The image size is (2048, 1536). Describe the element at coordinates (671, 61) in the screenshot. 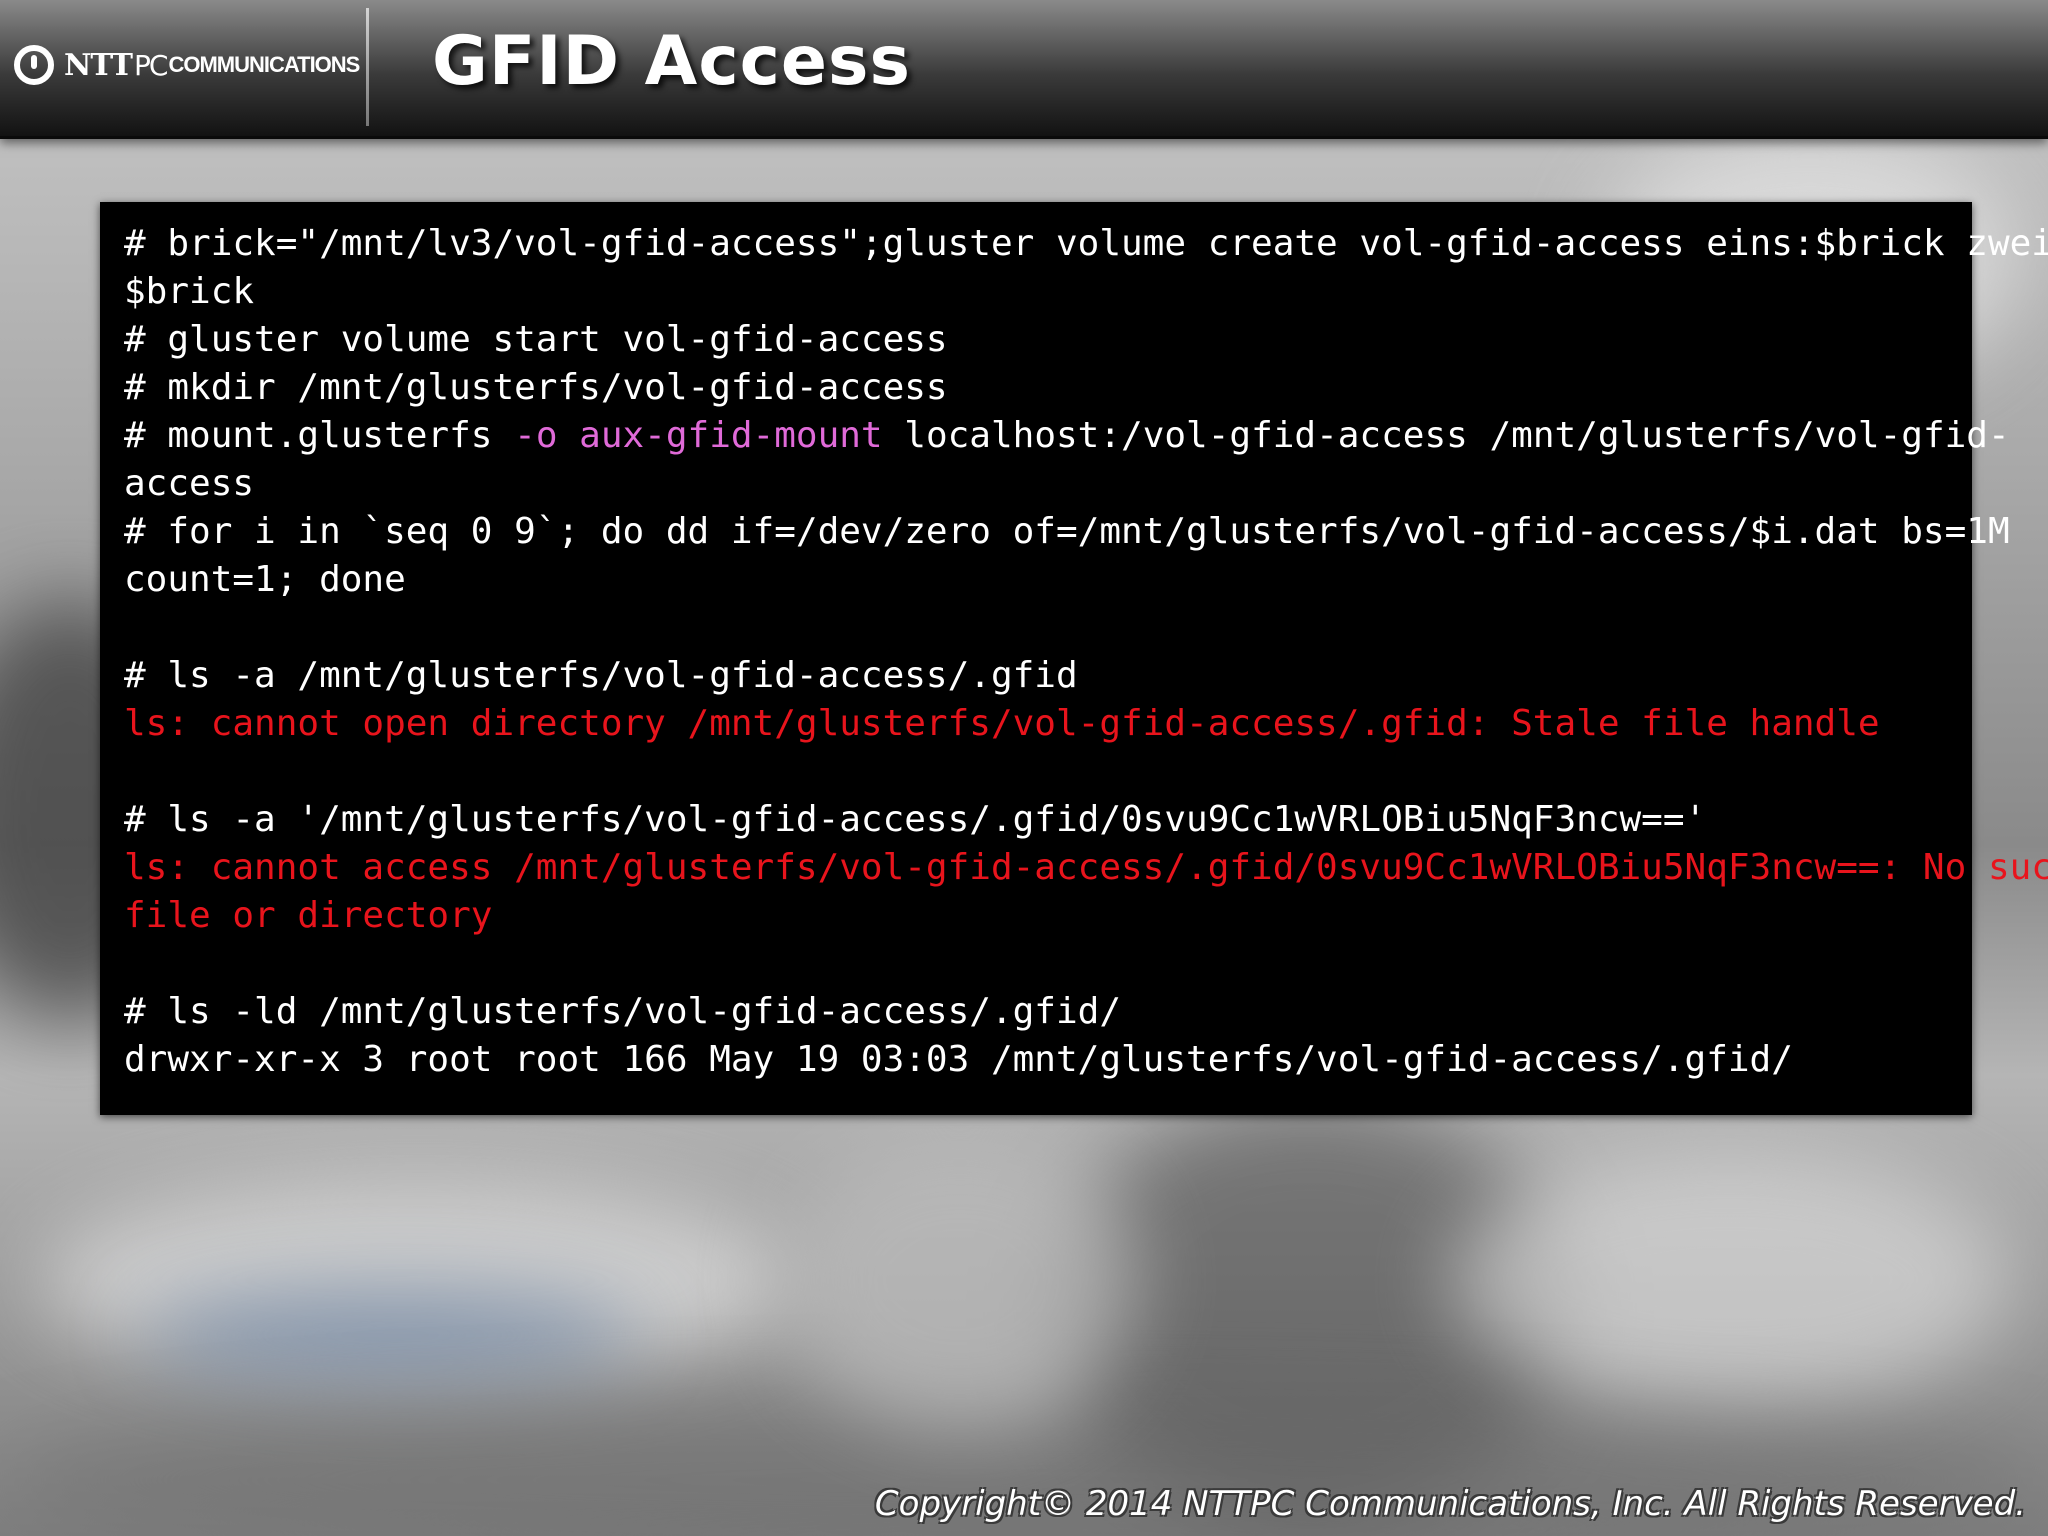

I see `slide-title: GFID Access` at that location.